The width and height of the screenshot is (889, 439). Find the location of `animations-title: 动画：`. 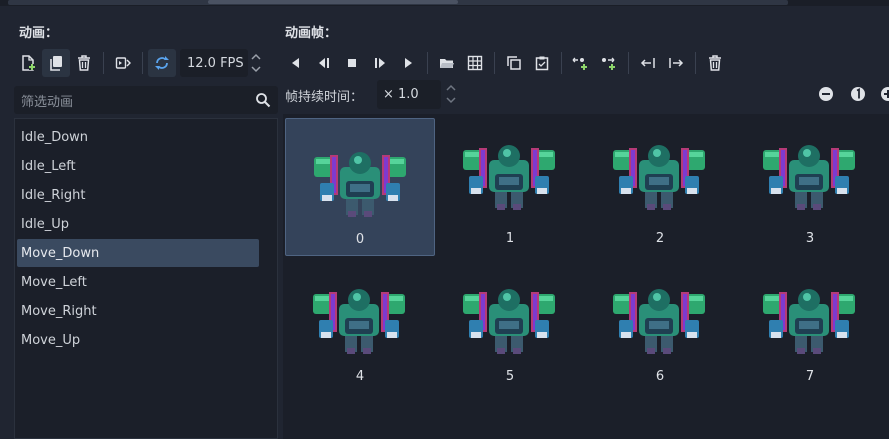

animations-title: 动画： is located at coordinates (39, 33).